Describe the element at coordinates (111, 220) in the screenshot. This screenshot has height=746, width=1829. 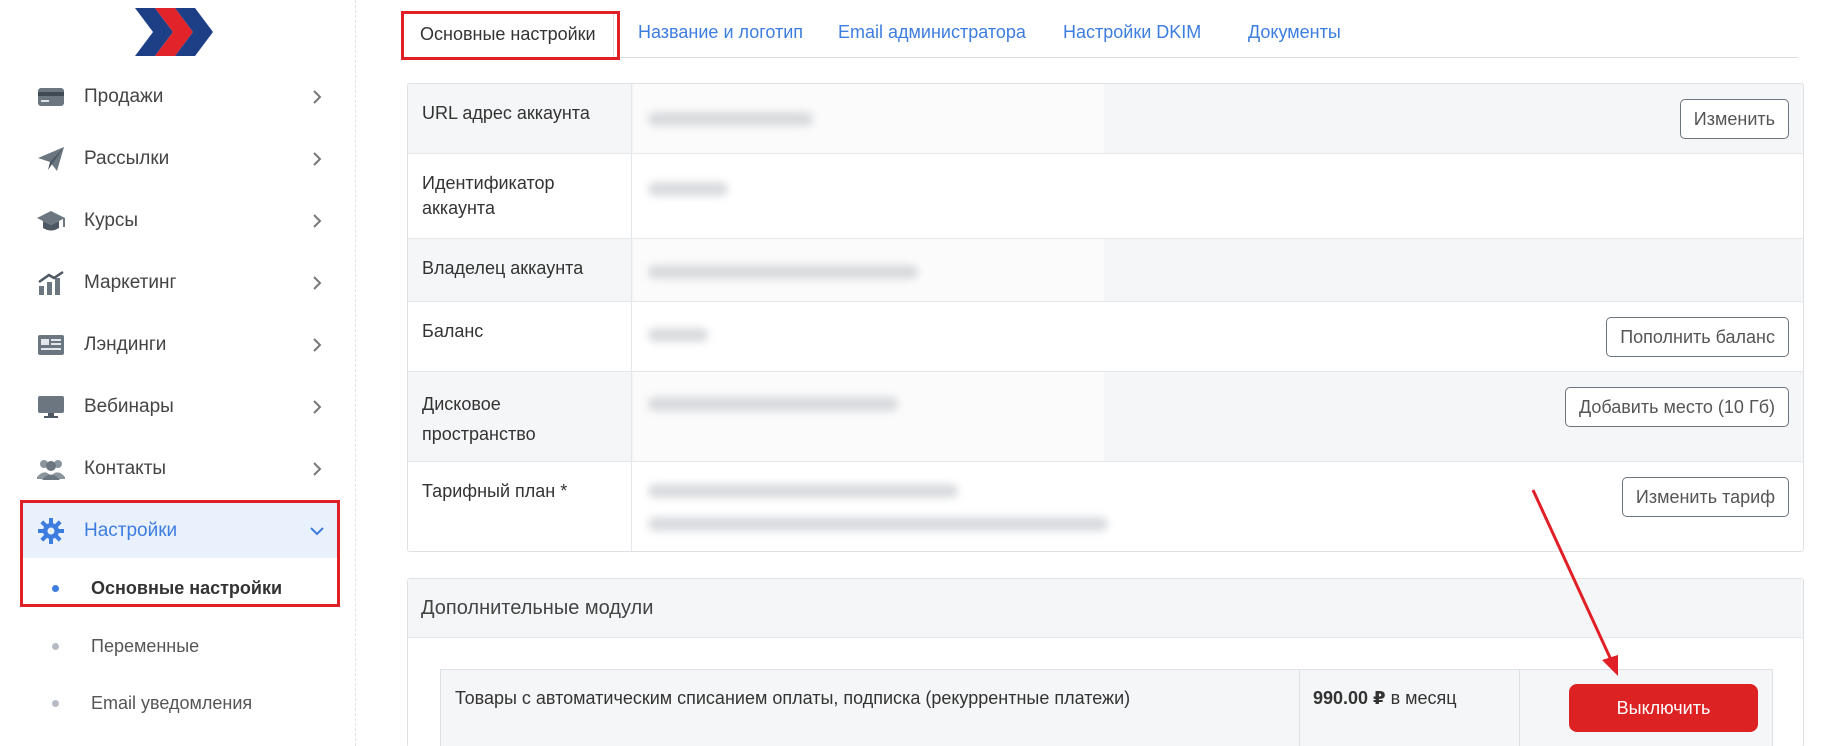
I see `sidebar-item-label: Курсы` at that location.